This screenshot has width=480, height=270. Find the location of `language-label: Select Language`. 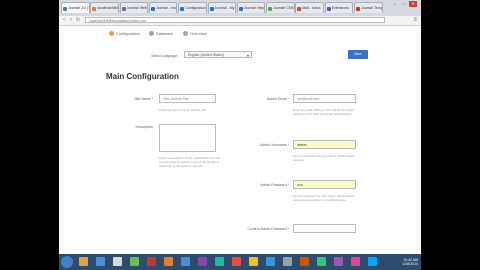

language-label: Select Language is located at coordinates (164, 56).